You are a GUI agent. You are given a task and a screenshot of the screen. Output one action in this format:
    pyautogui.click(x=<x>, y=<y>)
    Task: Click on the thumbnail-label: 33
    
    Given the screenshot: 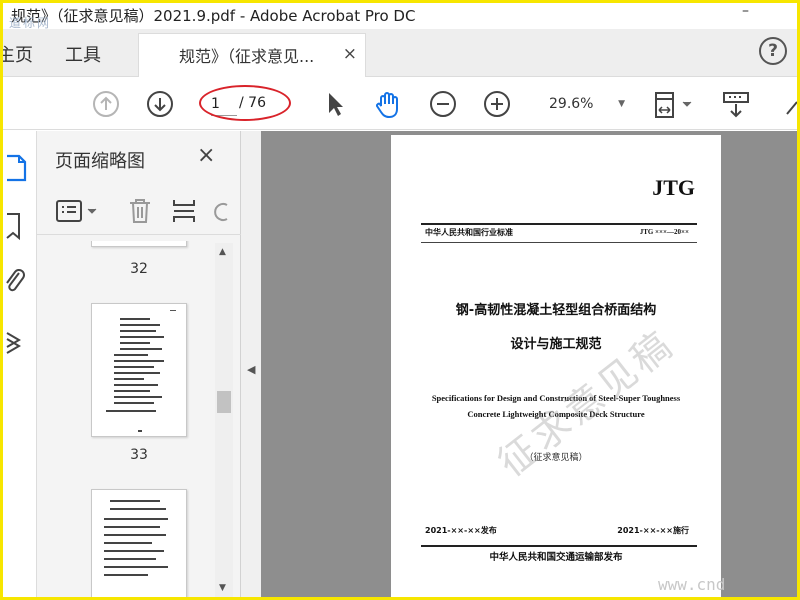 What is the action you would take?
    pyautogui.click(x=139, y=455)
    